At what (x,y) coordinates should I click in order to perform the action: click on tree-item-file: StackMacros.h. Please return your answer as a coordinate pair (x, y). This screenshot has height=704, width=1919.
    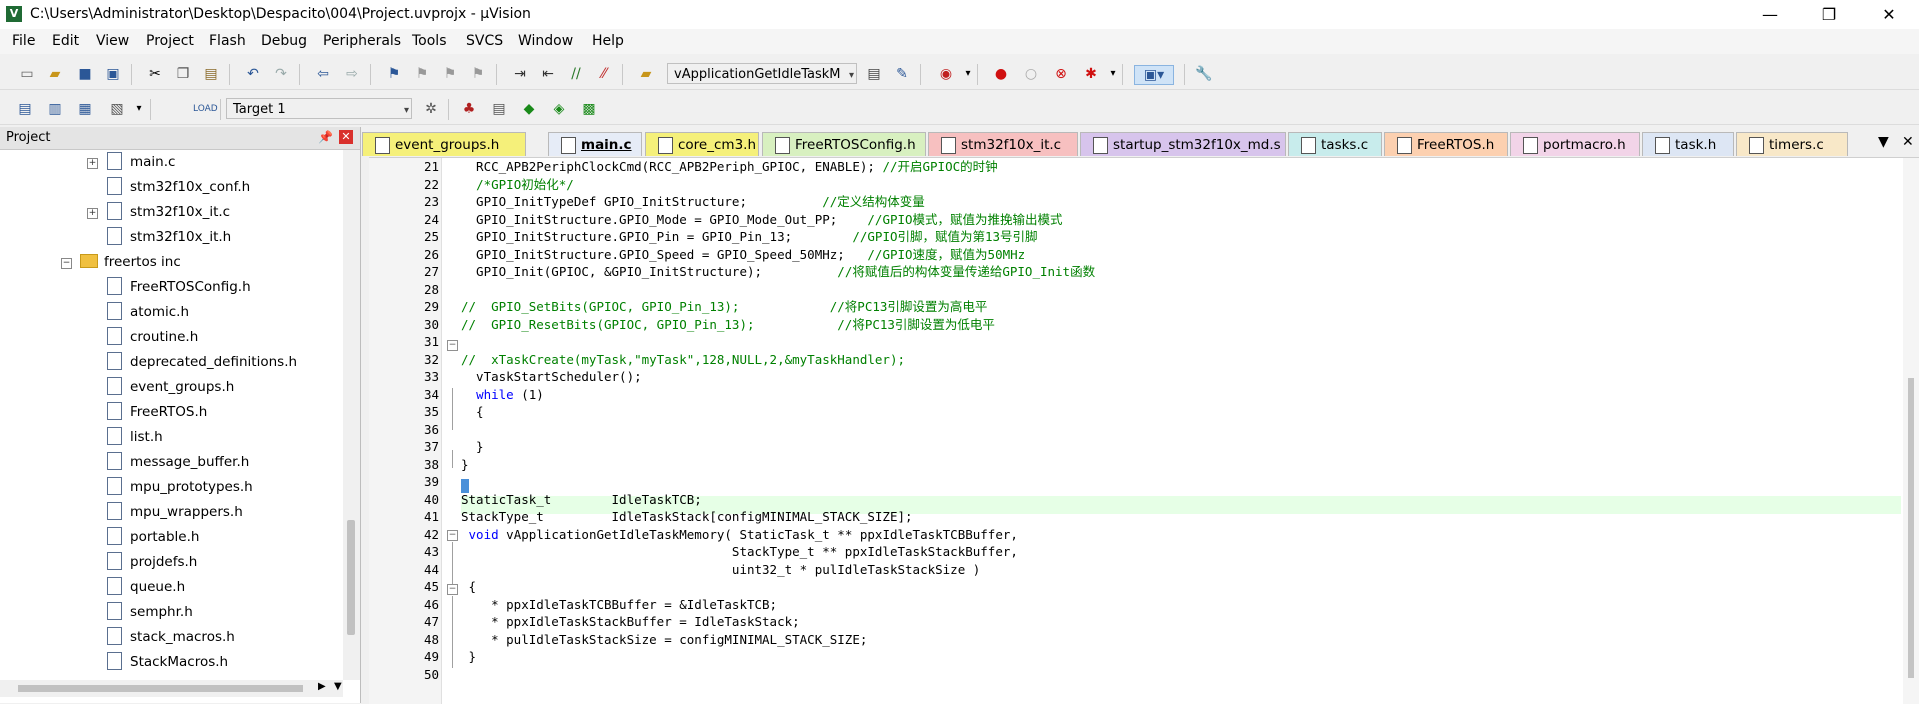
    Looking at the image, I should click on (167, 662).